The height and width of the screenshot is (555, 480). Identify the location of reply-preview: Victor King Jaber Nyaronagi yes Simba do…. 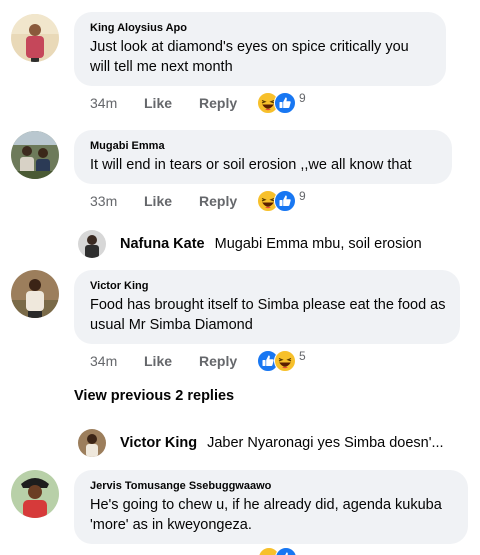
(261, 443).